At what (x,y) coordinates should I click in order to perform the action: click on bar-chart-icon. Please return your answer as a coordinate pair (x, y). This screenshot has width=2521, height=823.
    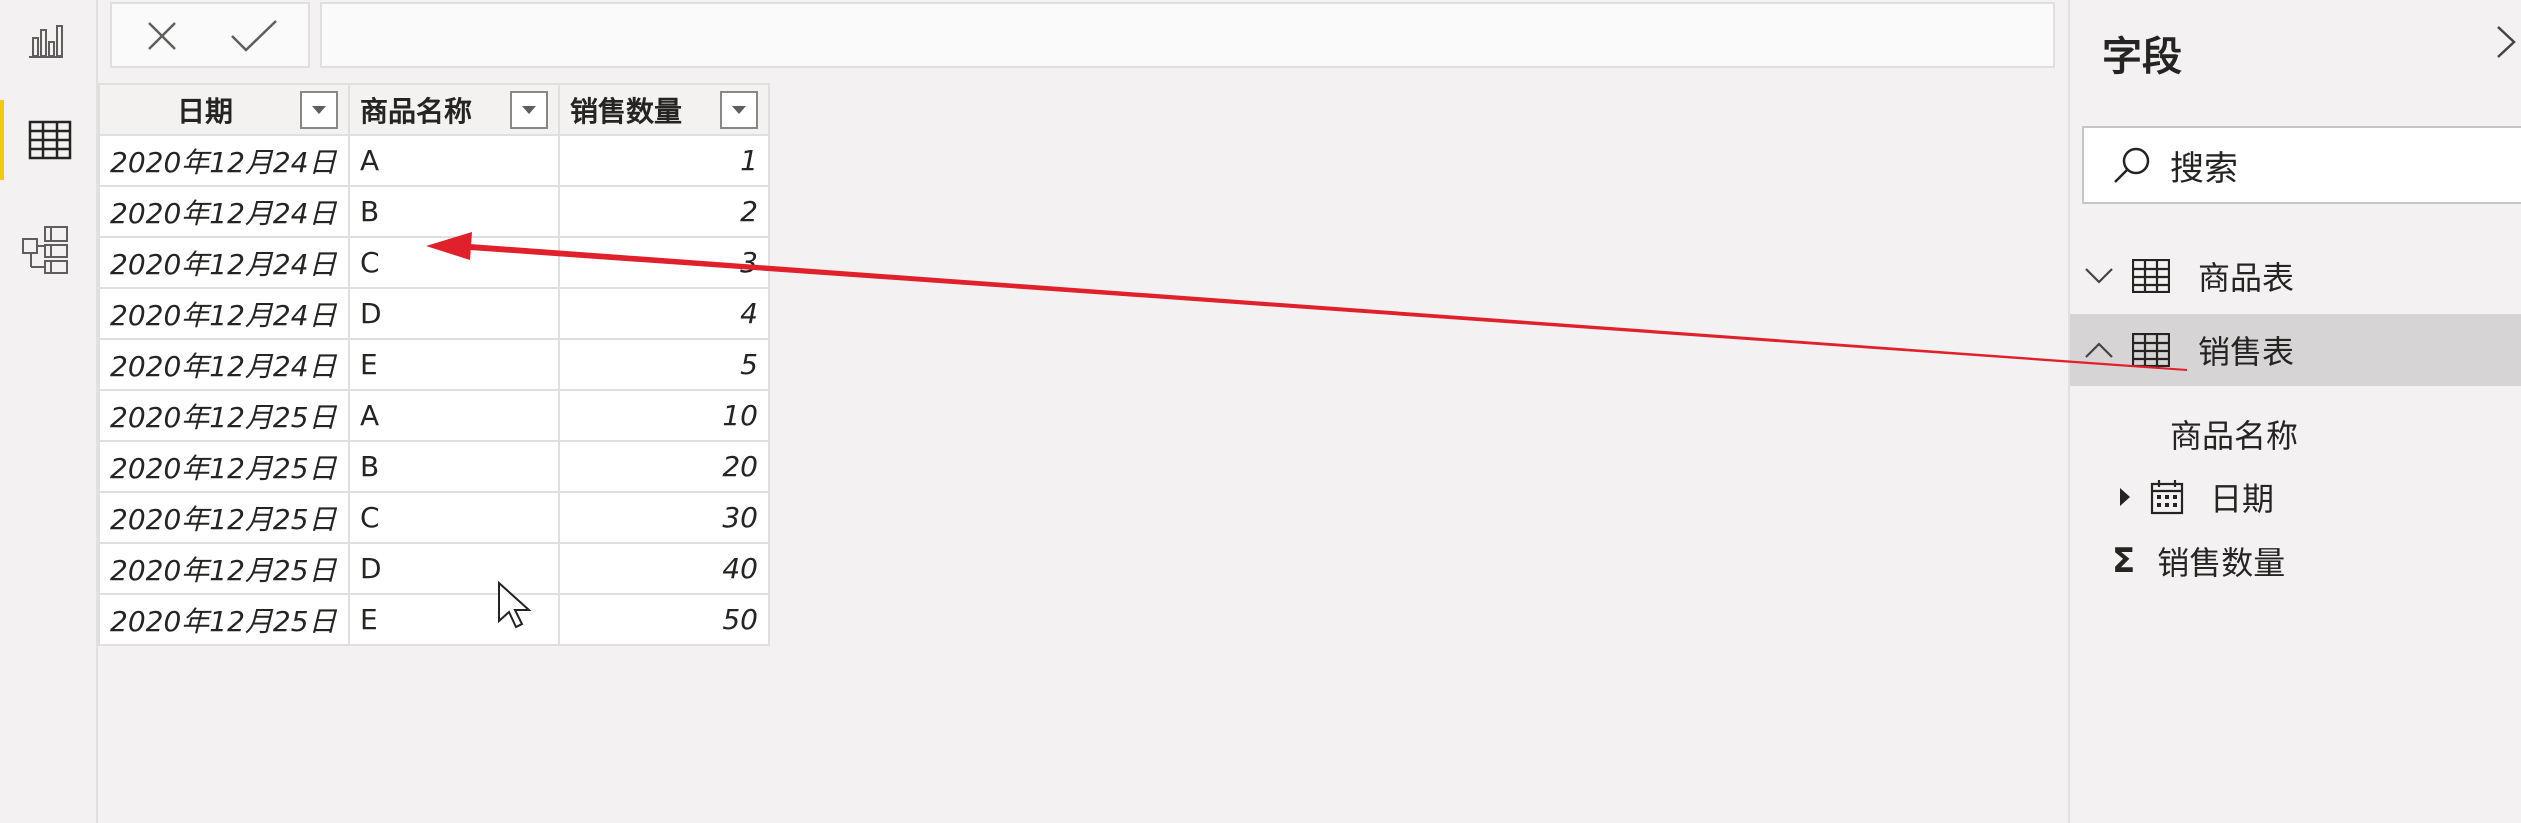
    Looking at the image, I should click on (46, 41).